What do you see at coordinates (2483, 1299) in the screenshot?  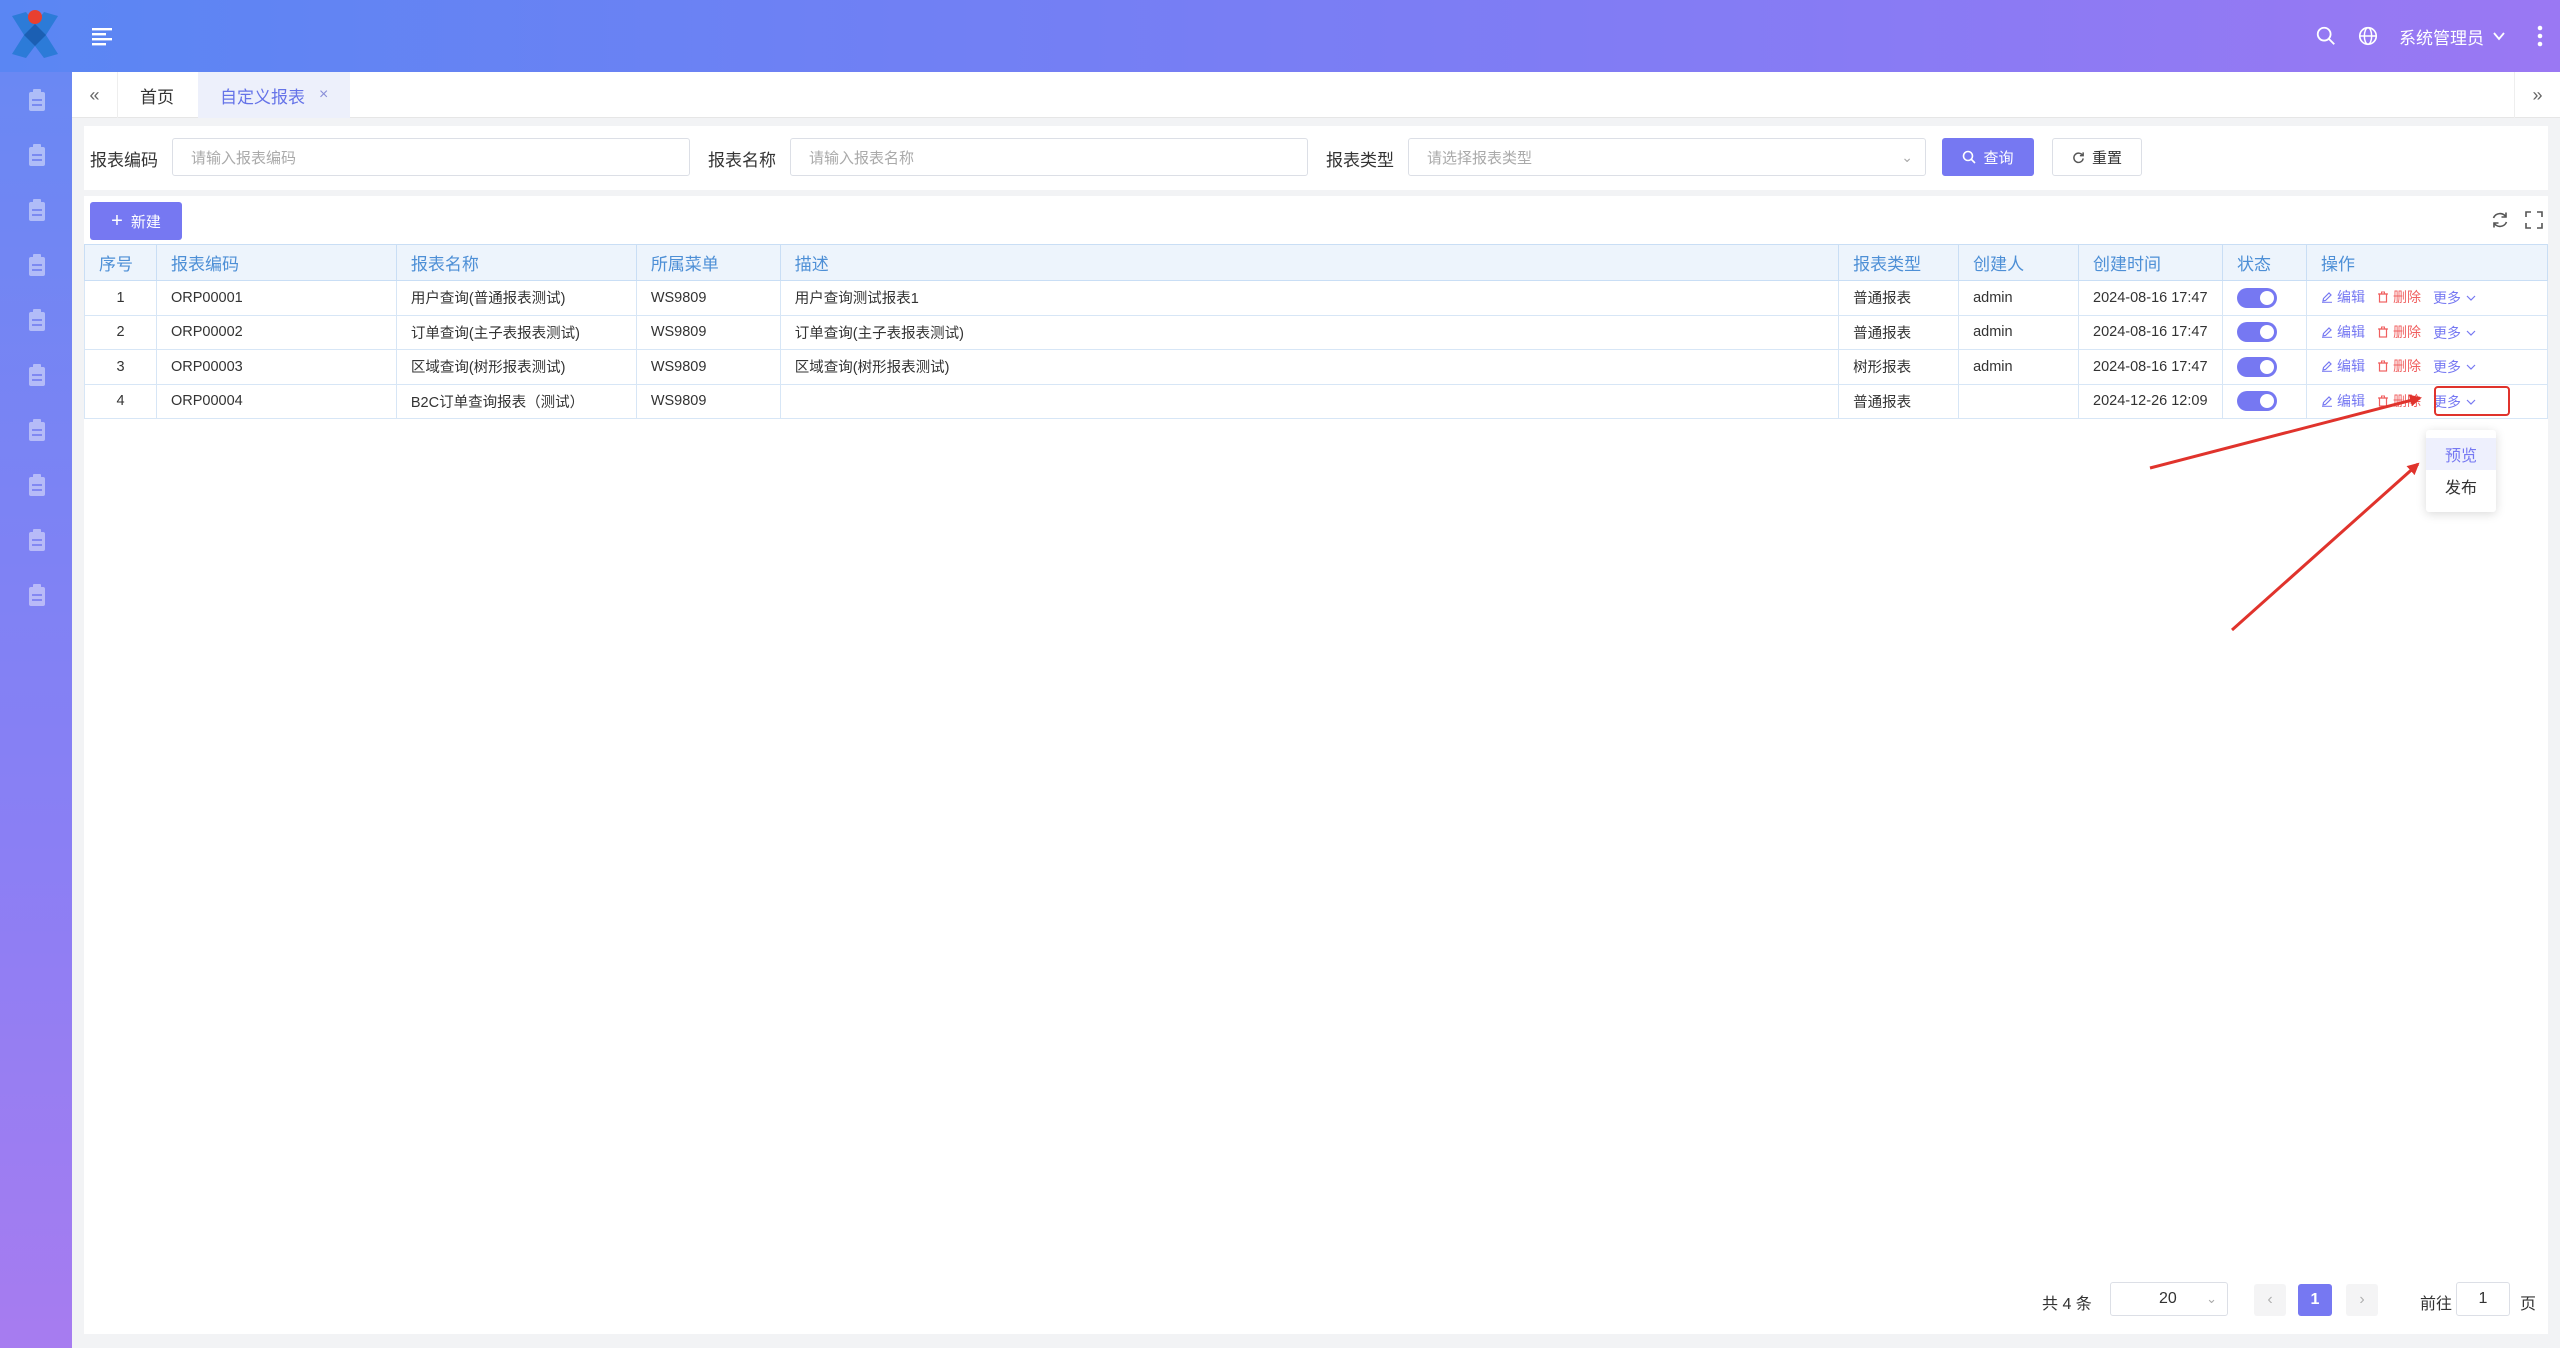 I see `goto-page-input: 1` at bounding box center [2483, 1299].